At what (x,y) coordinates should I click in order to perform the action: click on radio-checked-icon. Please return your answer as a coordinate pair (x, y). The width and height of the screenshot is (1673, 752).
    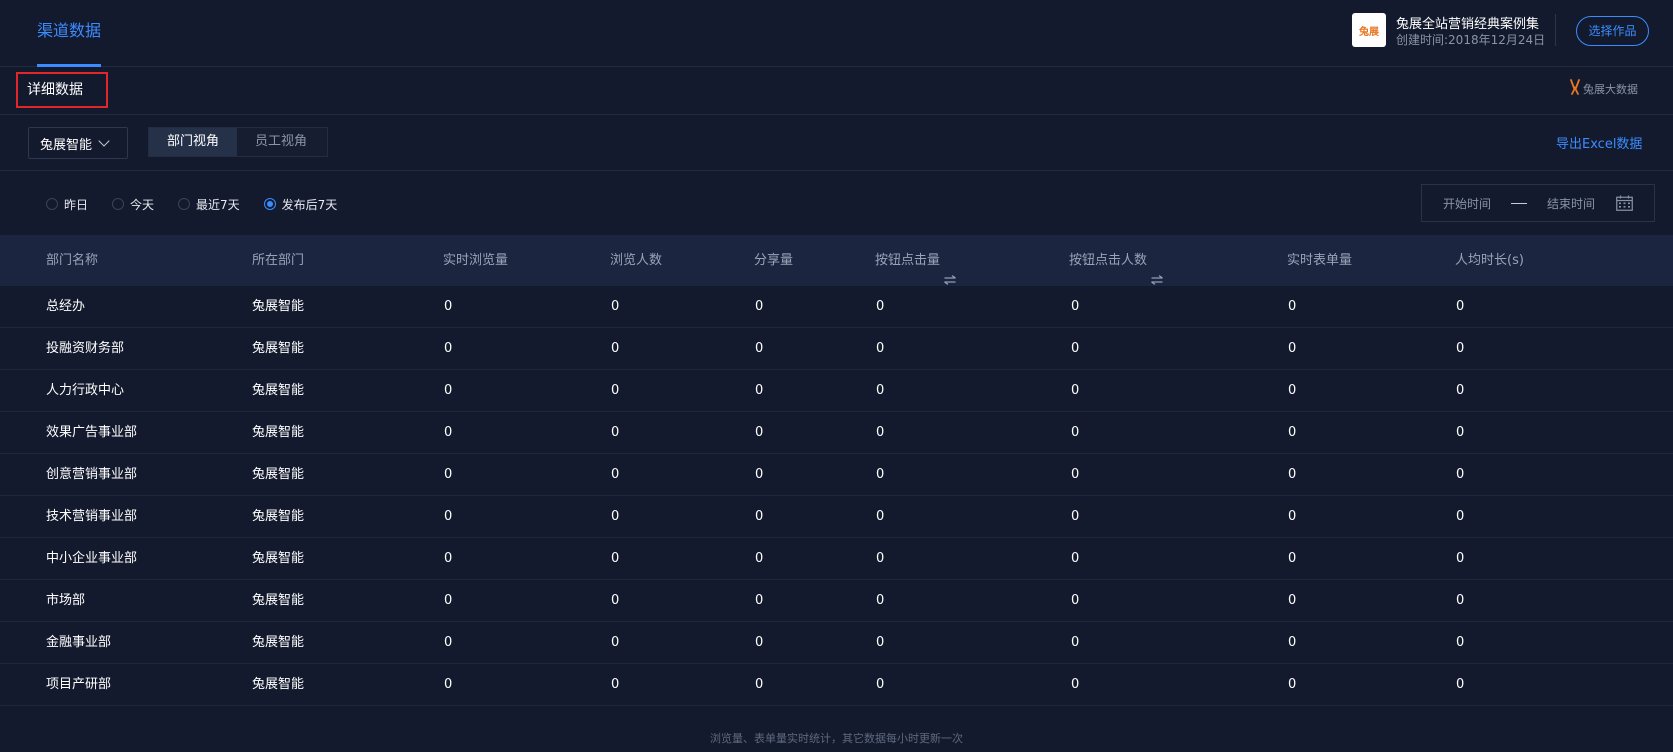
    Looking at the image, I should click on (269, 204).